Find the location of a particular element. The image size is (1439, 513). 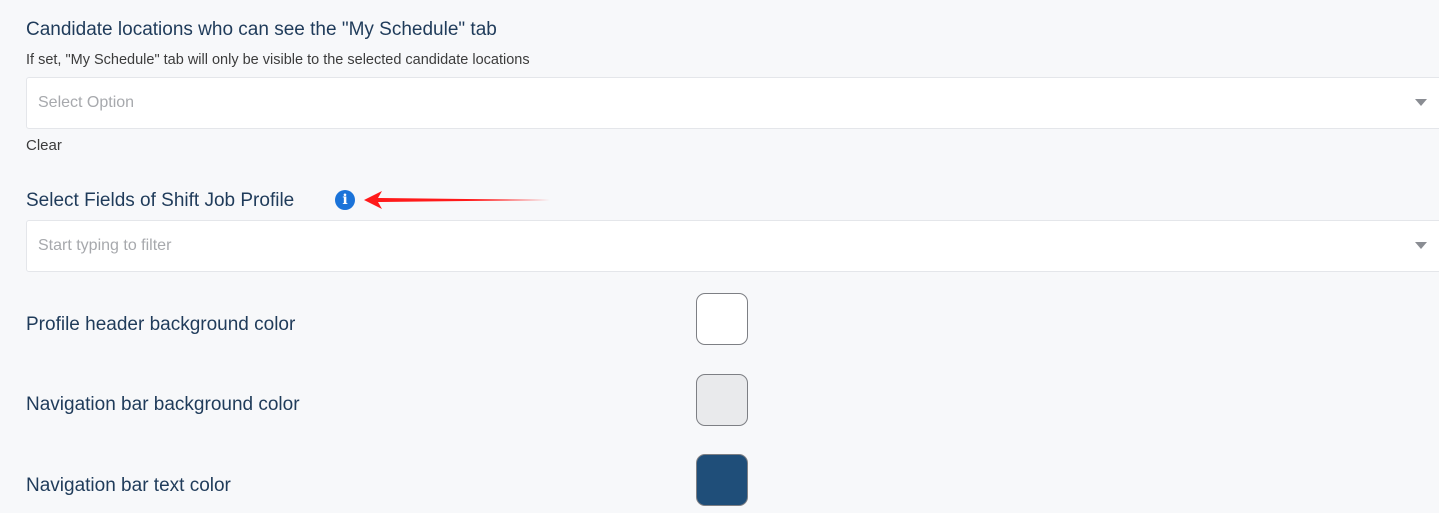

red-arrow-annotation-icon is located at coordinates (457, 200).